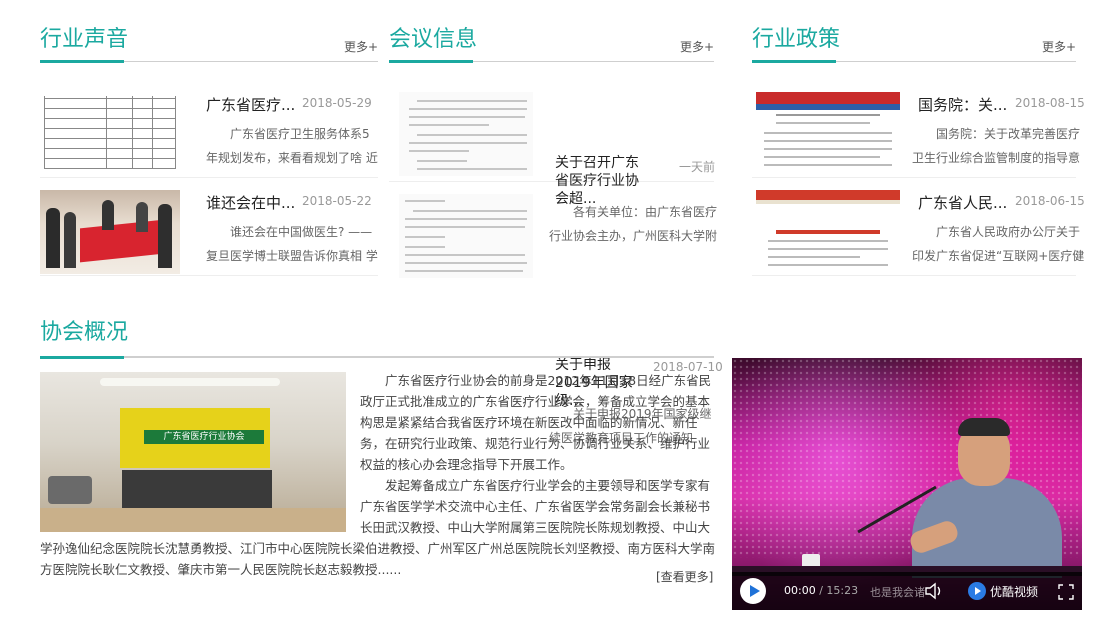  I want to click on view-more-link: [查看更多], so click(684, 576).